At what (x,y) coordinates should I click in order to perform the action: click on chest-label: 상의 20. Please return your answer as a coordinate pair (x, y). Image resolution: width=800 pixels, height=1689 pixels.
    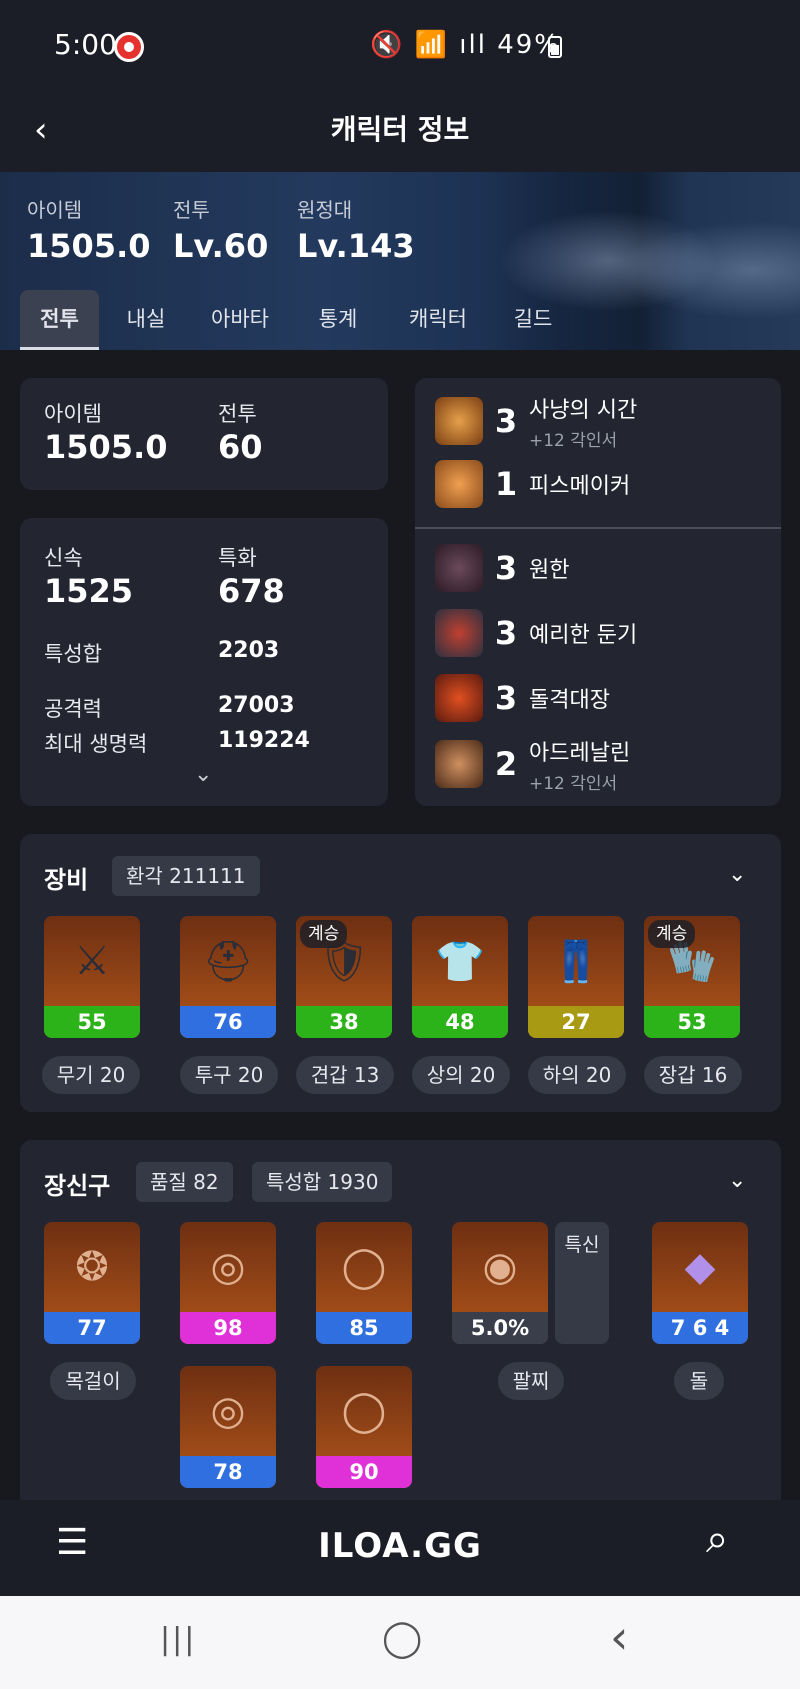
    Looking at the image, I should click on (461, 1075).